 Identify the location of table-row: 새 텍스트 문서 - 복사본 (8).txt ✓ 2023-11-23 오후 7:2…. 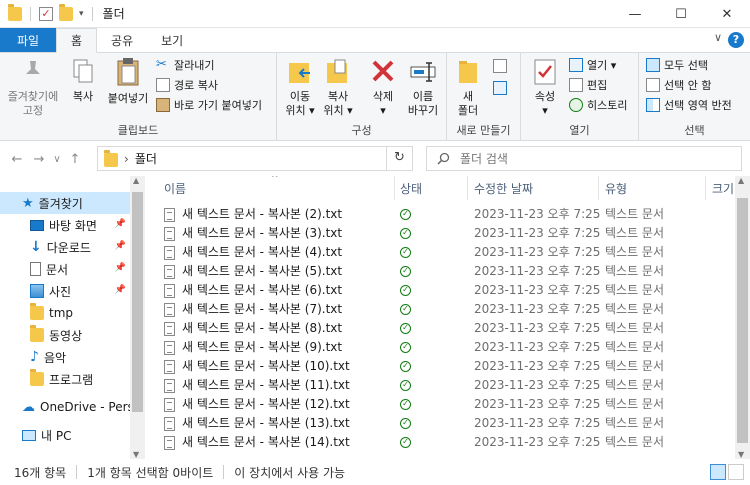
(440, 328).